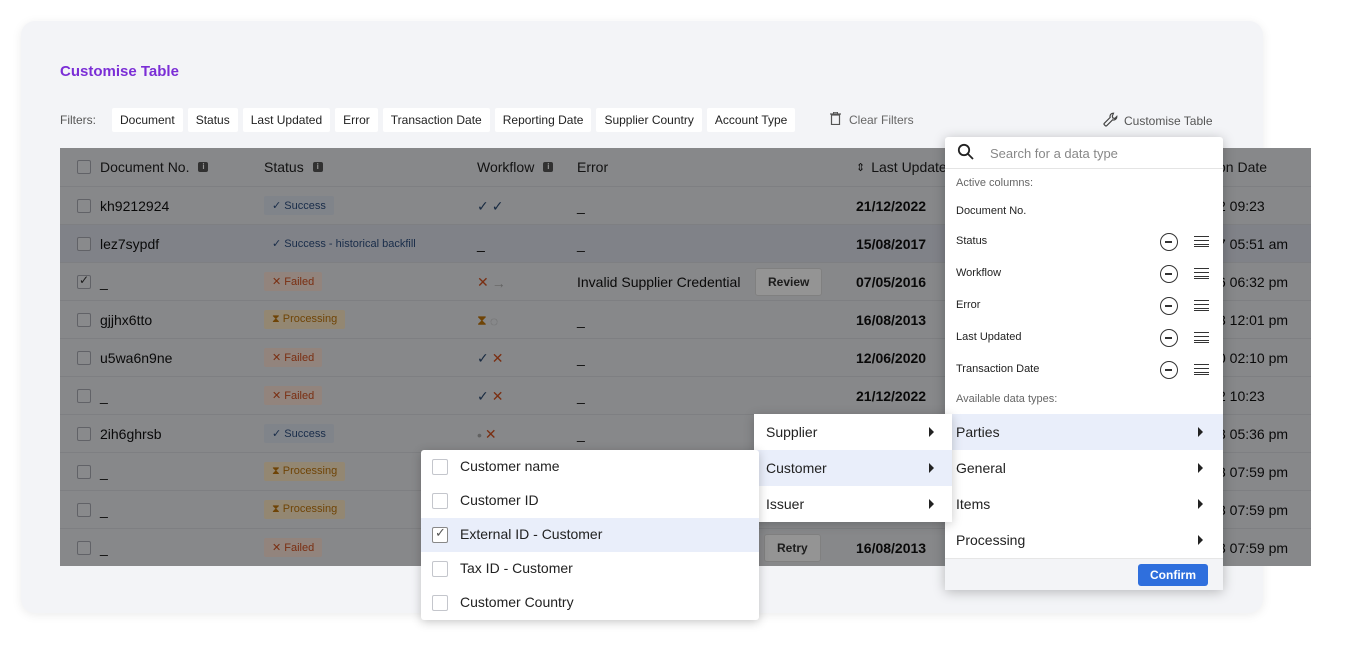 This screenshot has width=1351, height=670. I want to click on customise-table-label: Customise Table, so click(1168, 121).